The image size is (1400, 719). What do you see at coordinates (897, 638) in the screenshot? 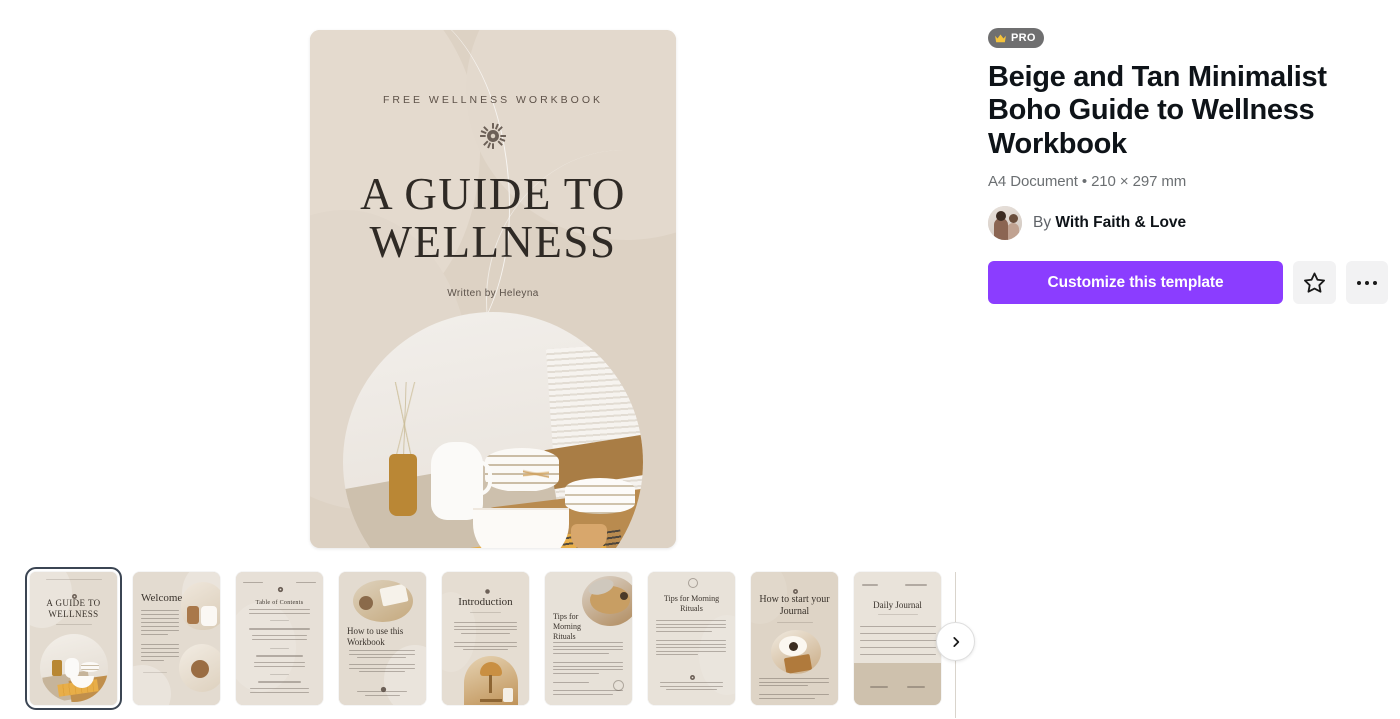
I see `thumbnail-item-daily-journal: Daily Journal` at bounding box center [897, 638].